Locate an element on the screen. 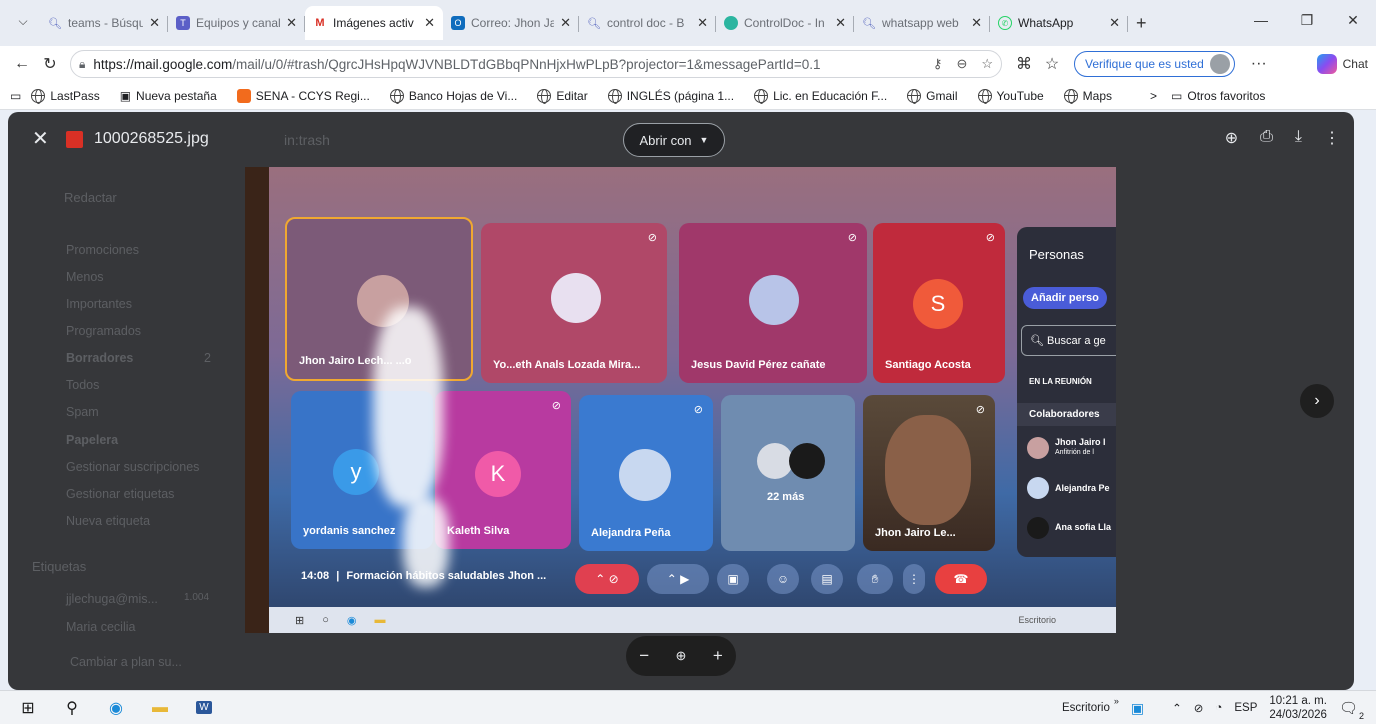 This screenshot has width=1376, height=724. compose-button: Redactar is located at coordinates (90, 197).